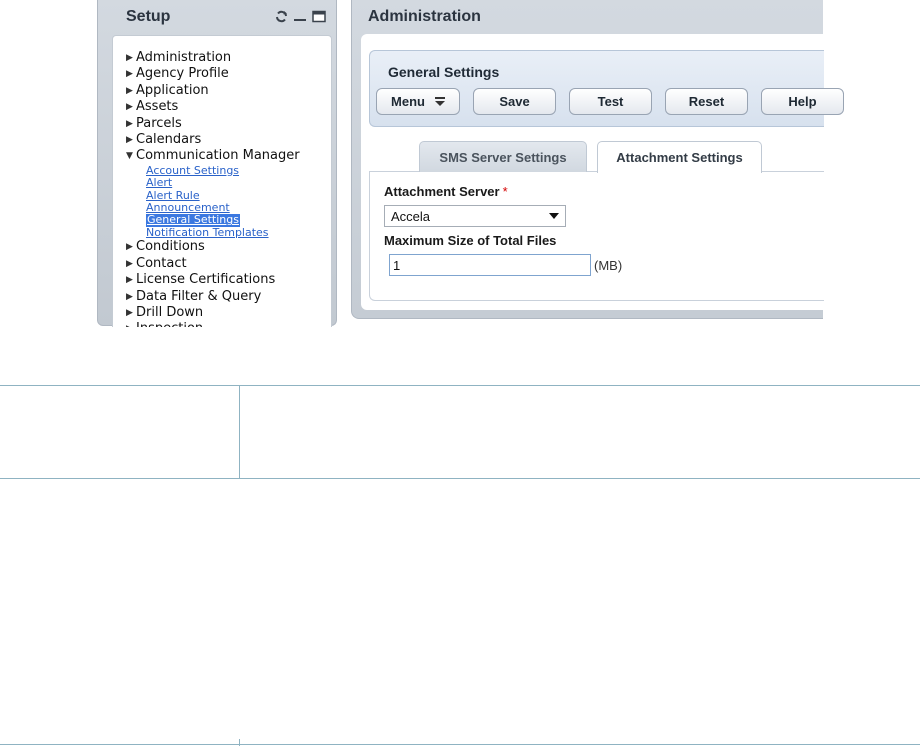  What do you see at coordinates (439, 101) in the screenshot?
I see `menu-dropdown-icon` at bounding box center [439, 101].